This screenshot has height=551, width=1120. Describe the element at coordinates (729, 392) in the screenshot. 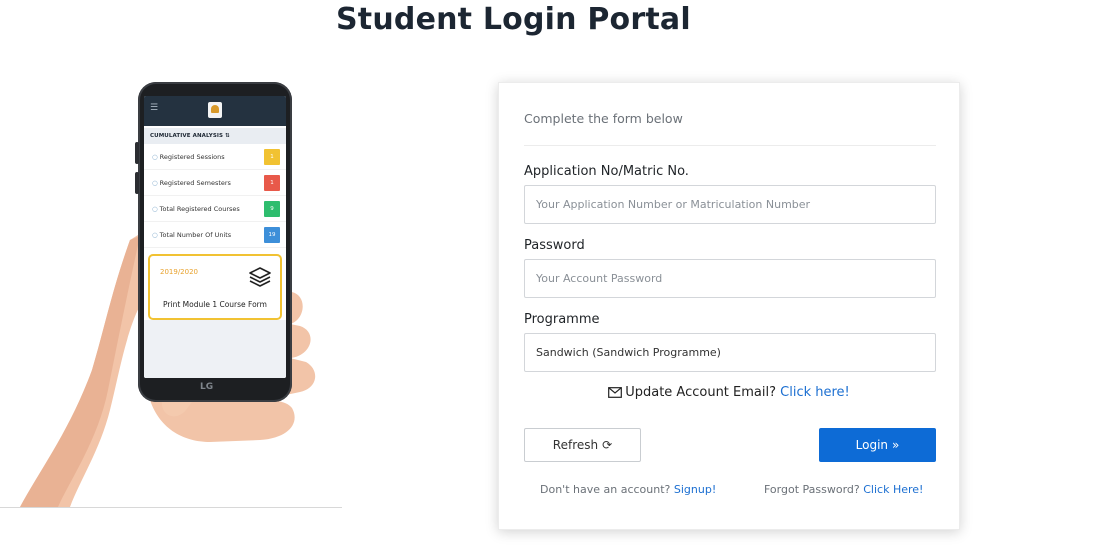

I see `update-account-email: Update Account Email? Click here!` at that location.